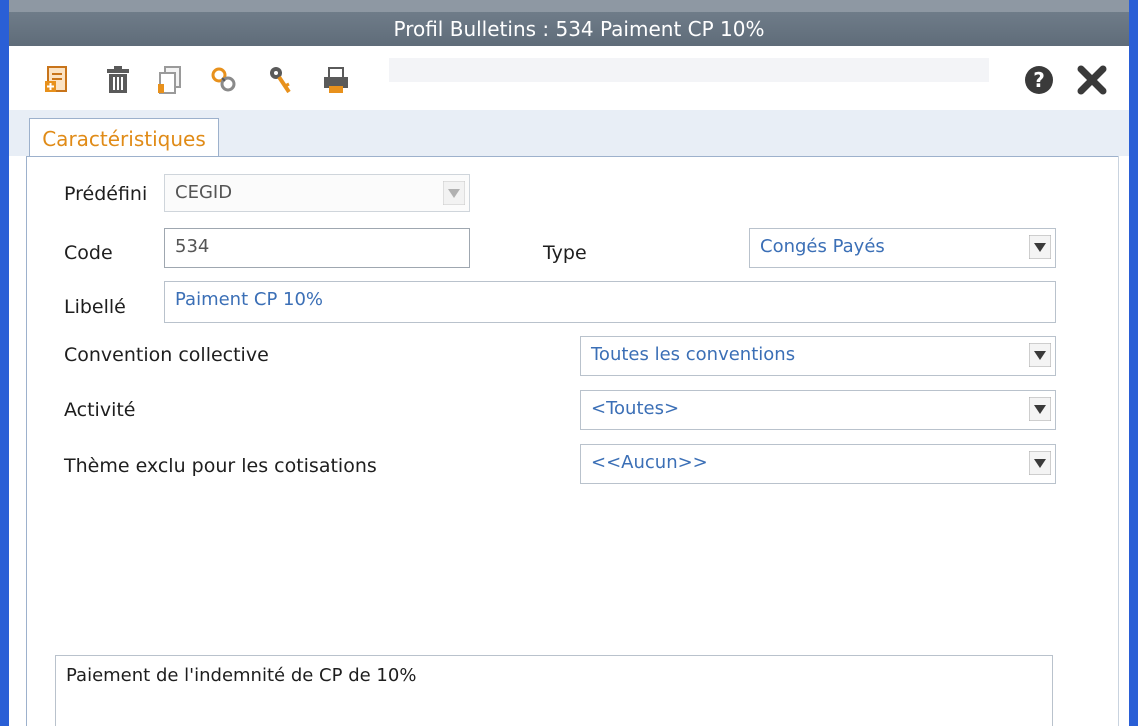  What do you see at coordinates (569, 133) in the screenshot?
I see `tab-bar: Caractéristiques` at bounding box center [569, 133].